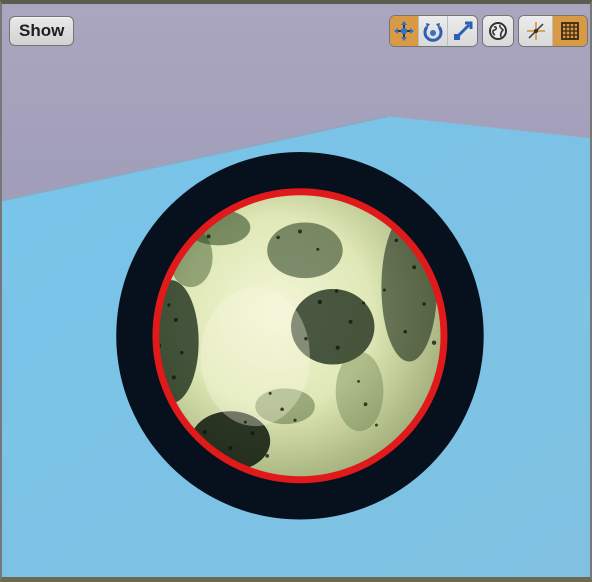  I want to click on translate-icon, so click(404, 31).